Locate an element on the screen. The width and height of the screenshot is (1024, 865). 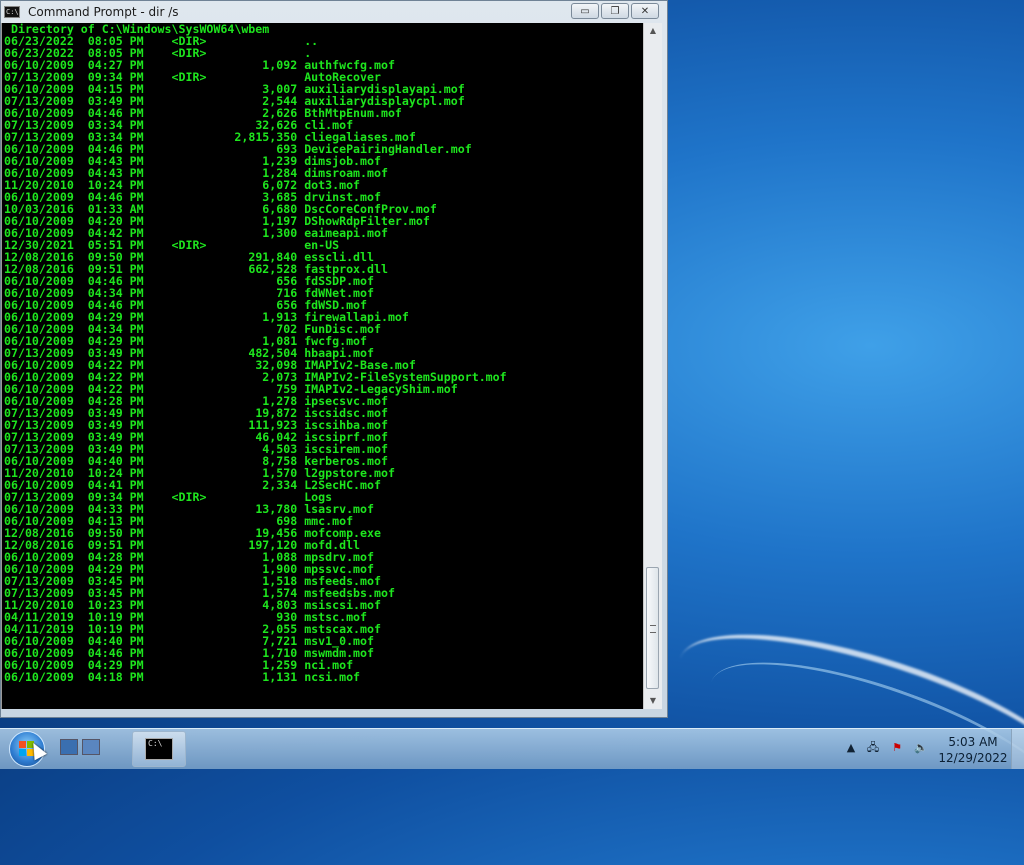
close-button: ✕ is located at coordinates (645, 11).